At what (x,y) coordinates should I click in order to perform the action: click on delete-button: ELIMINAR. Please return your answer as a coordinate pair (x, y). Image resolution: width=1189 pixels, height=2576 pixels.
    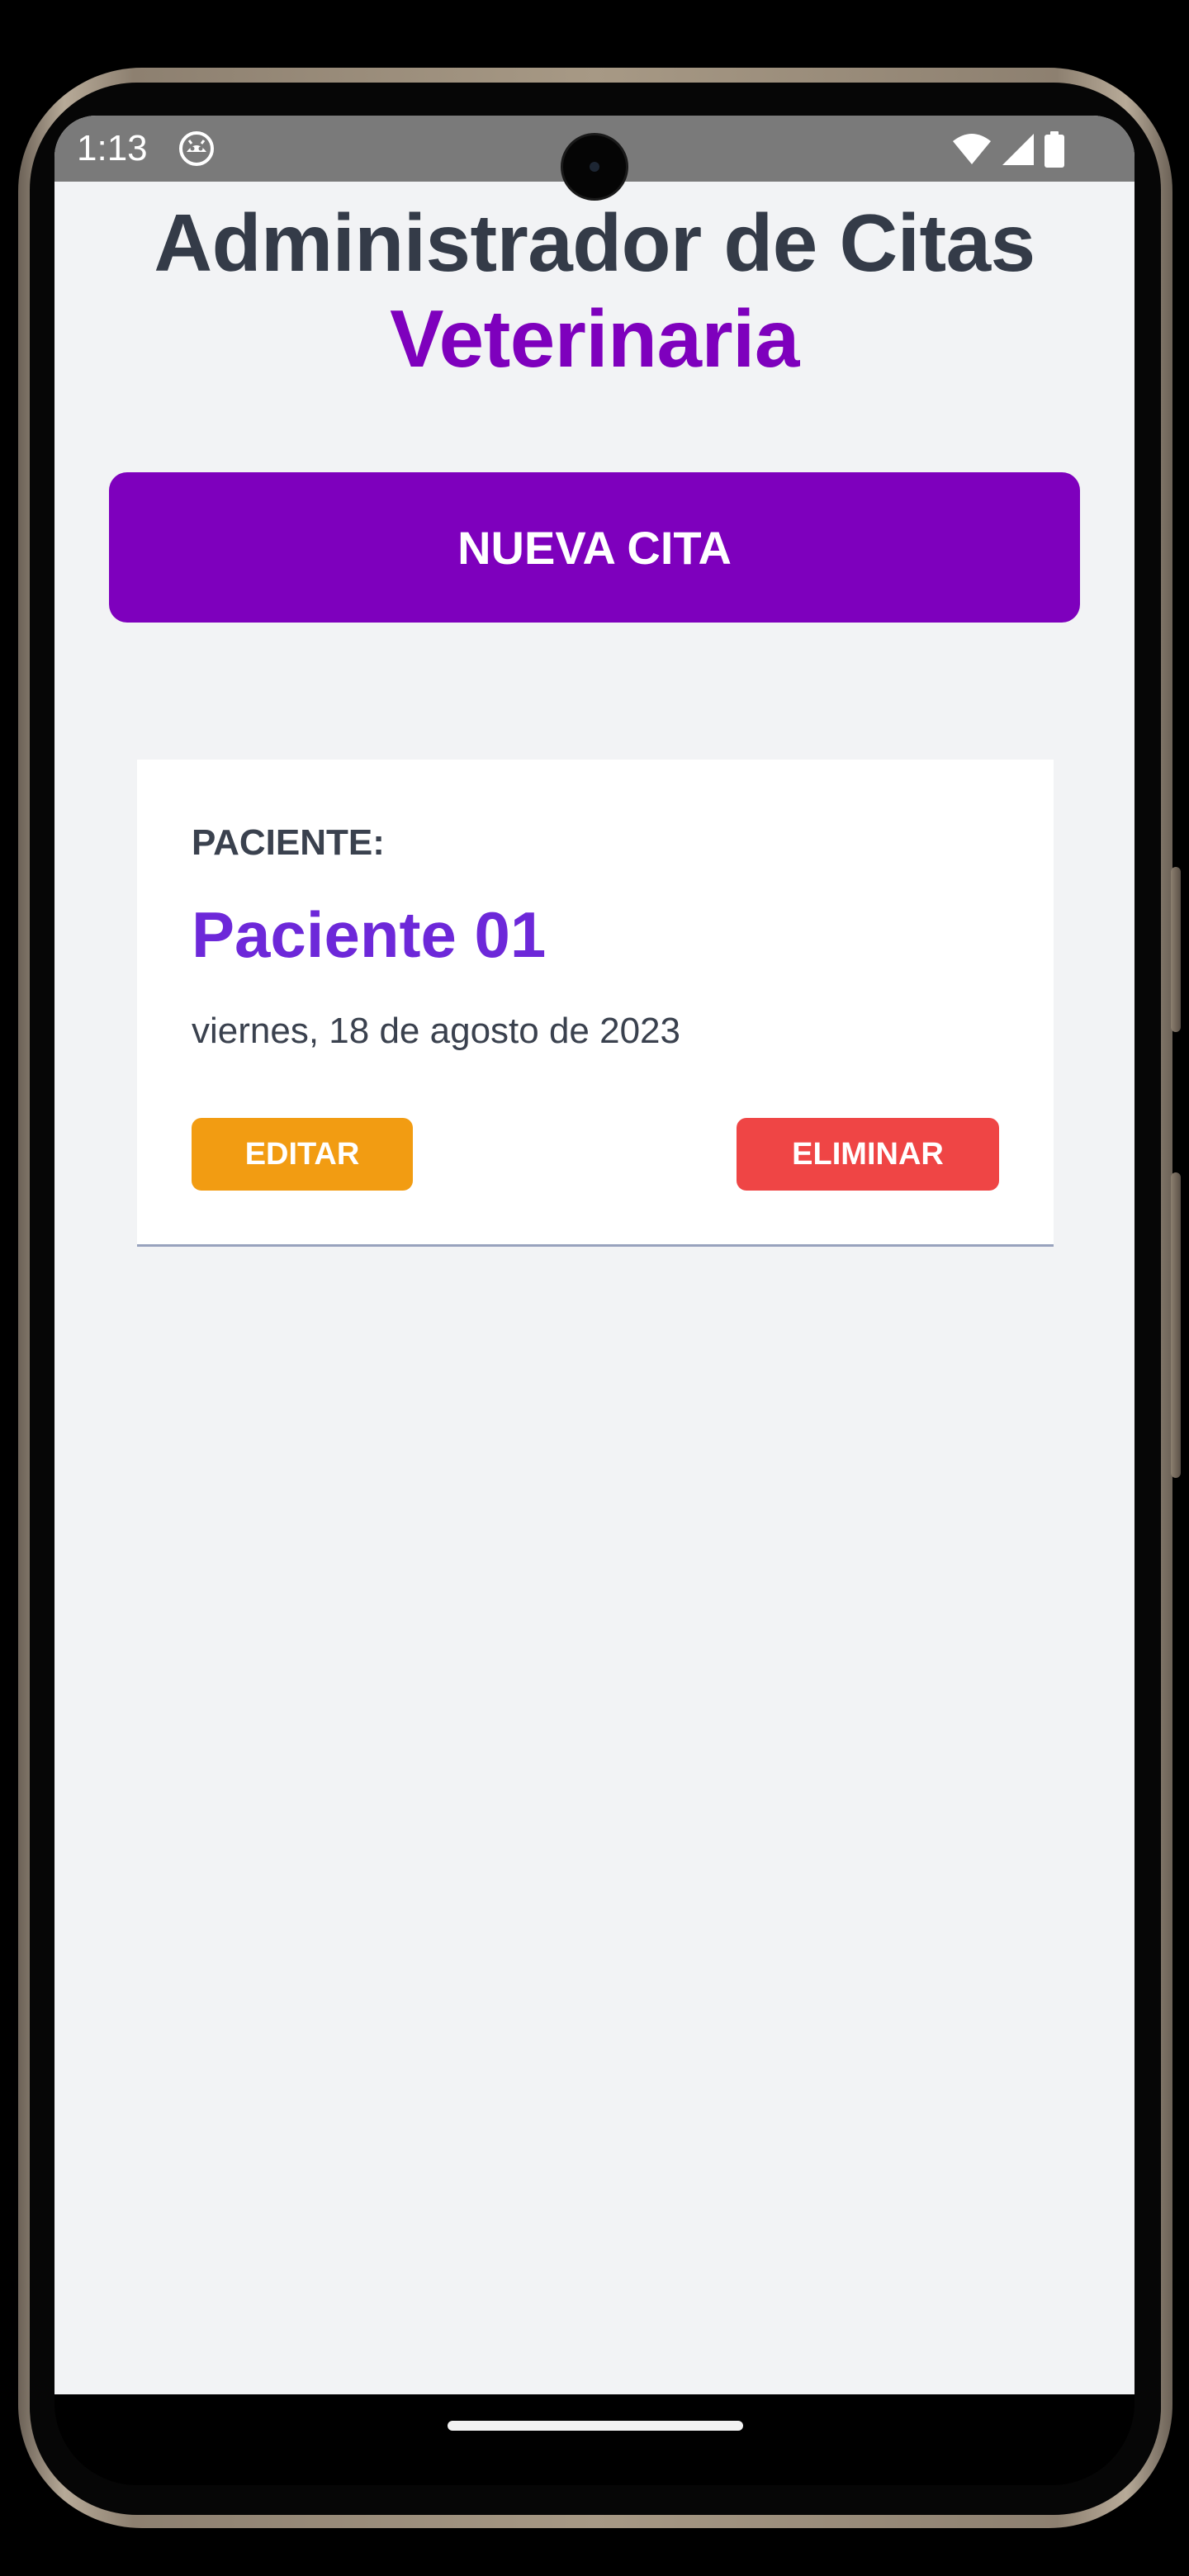
    Looking at the image, I should click on (868, 1154).